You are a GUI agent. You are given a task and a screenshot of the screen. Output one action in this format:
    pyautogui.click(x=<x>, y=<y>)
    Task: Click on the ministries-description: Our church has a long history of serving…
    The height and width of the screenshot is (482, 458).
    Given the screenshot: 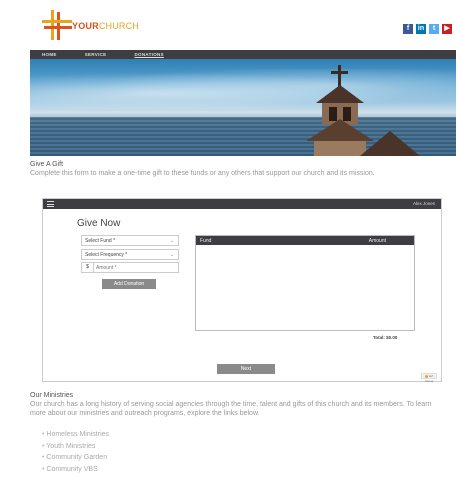 What is the action you would take?
    pyautogui.click(x=231, y=409)
    